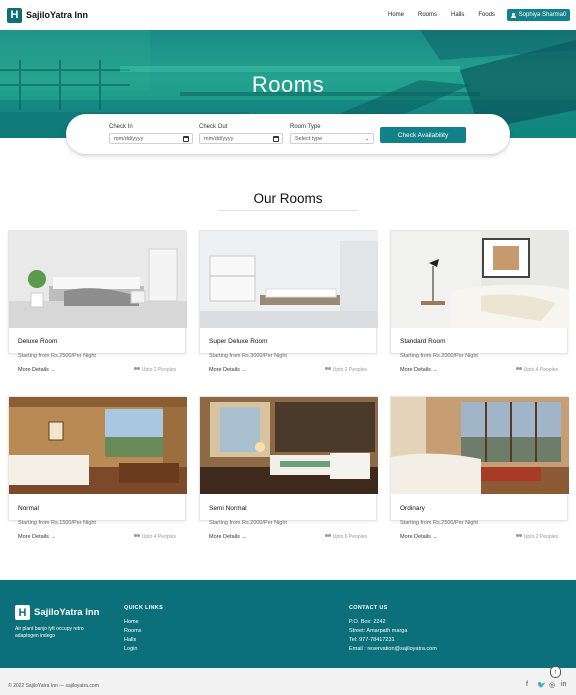 Image resolution: width=576 pixels, height=695 pixels. I want to click on user-icon, so click(513, 15).